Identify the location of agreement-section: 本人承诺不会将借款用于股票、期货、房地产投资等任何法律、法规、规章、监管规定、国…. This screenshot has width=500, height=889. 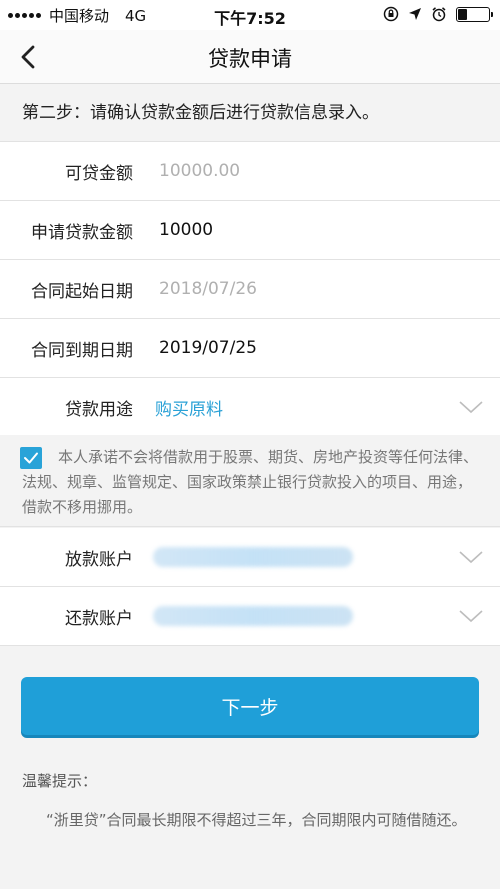
(250, 481).